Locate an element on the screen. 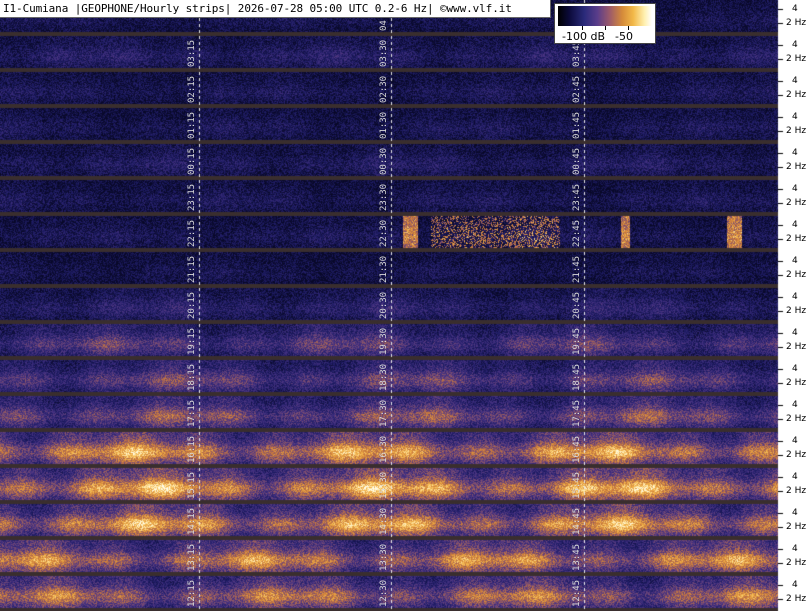  time-label: 17:45 is located at coordinates (577, 413).